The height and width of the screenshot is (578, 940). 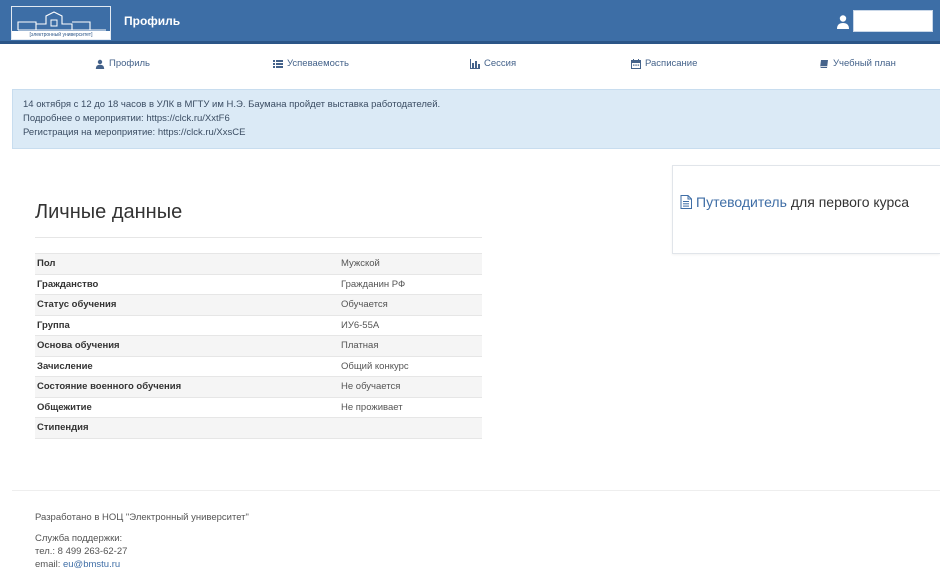 What do you see at coordinates (500, 63) in the screenshot?
I see `nav-label: Сессия` at bounding box center [500, 63].